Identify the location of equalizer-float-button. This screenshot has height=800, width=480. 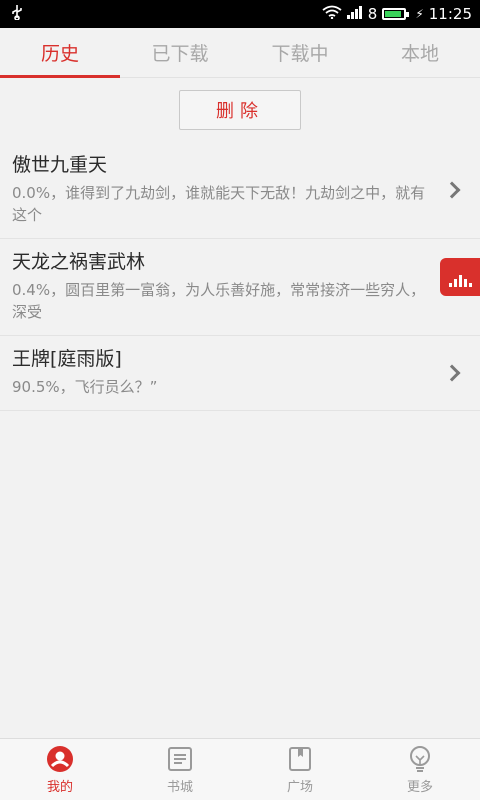
(460, 277).